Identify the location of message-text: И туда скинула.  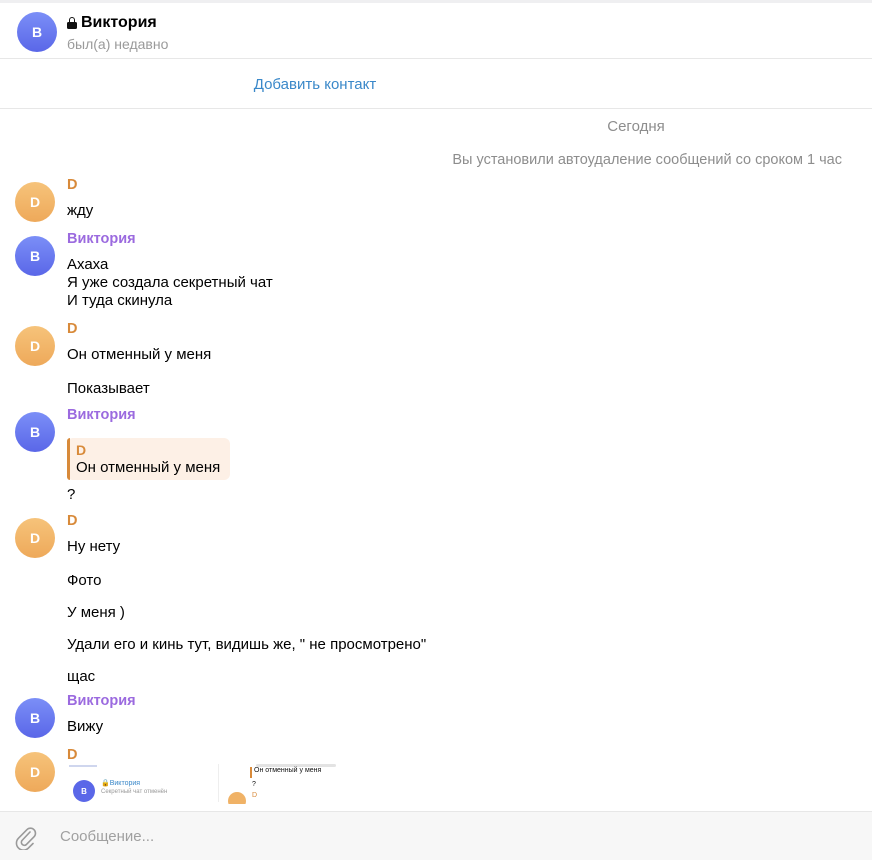
(120, 300).